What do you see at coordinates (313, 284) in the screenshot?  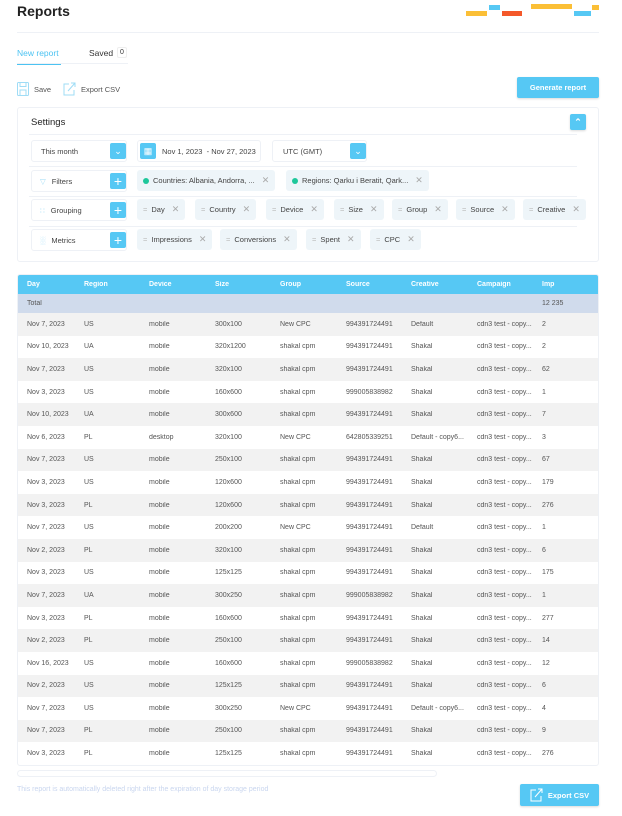 I see `column-header: Group` at bounding box center [313, 284].